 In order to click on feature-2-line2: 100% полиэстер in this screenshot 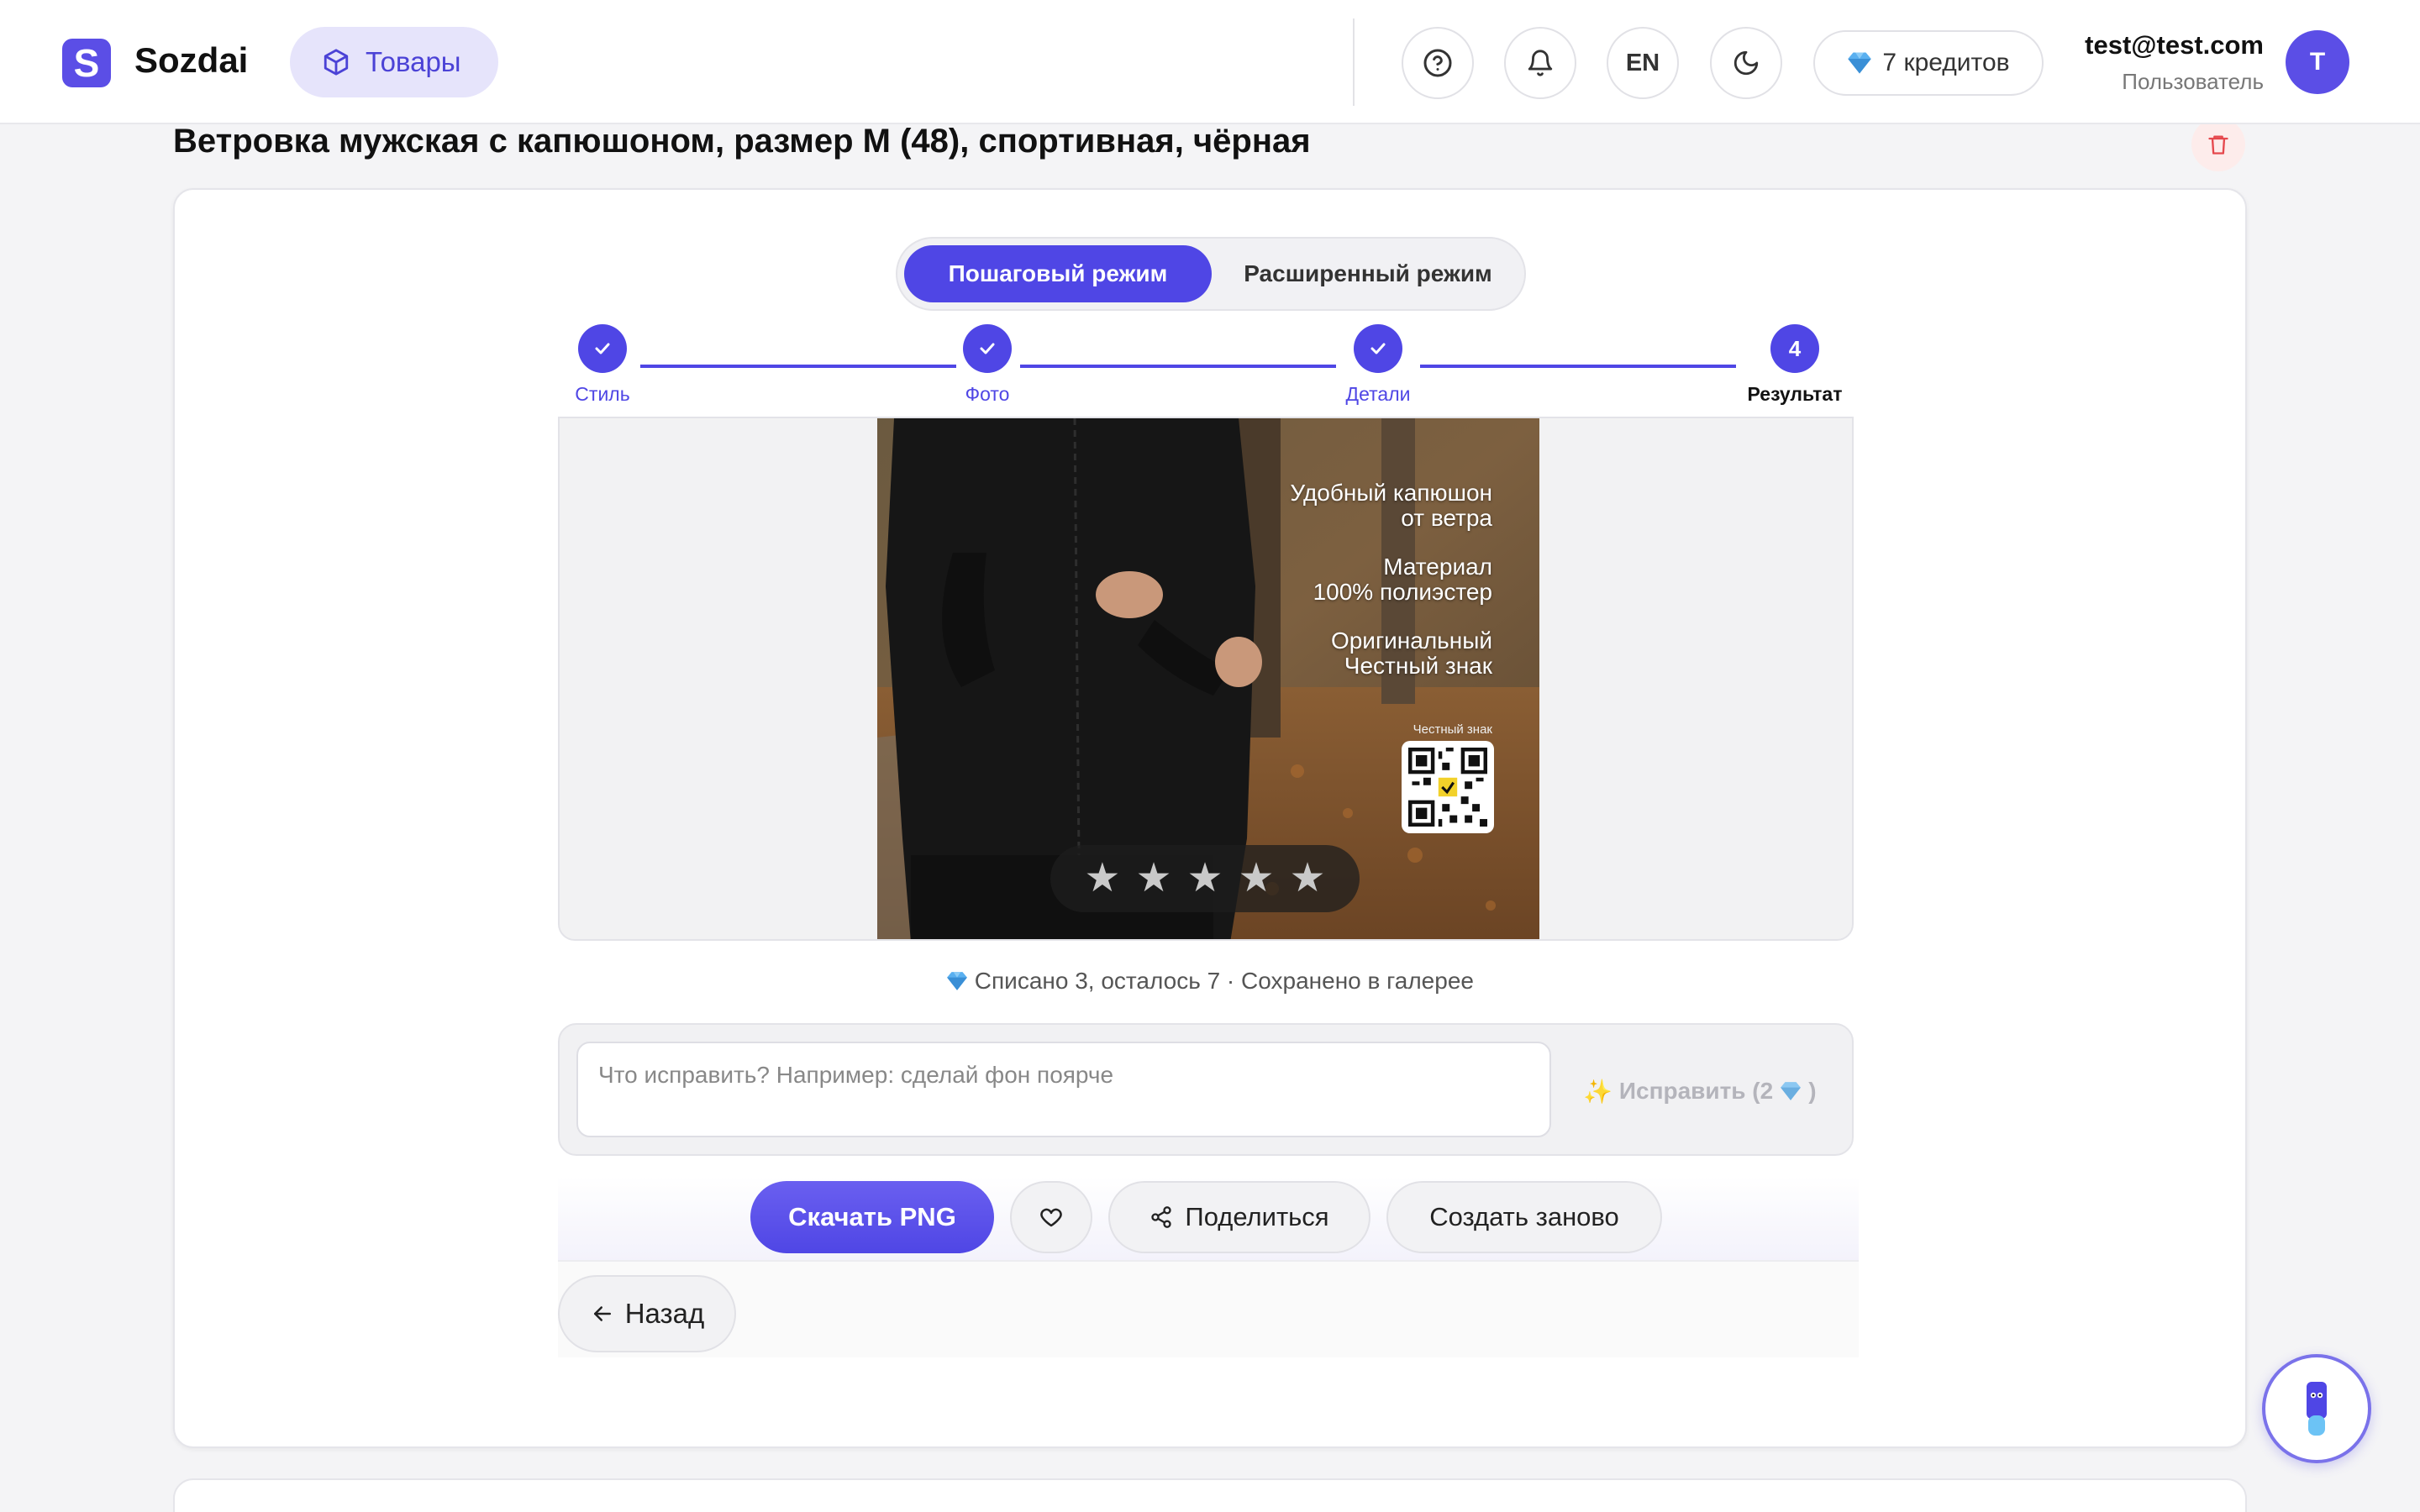, I will do `click(1403, 592)`.